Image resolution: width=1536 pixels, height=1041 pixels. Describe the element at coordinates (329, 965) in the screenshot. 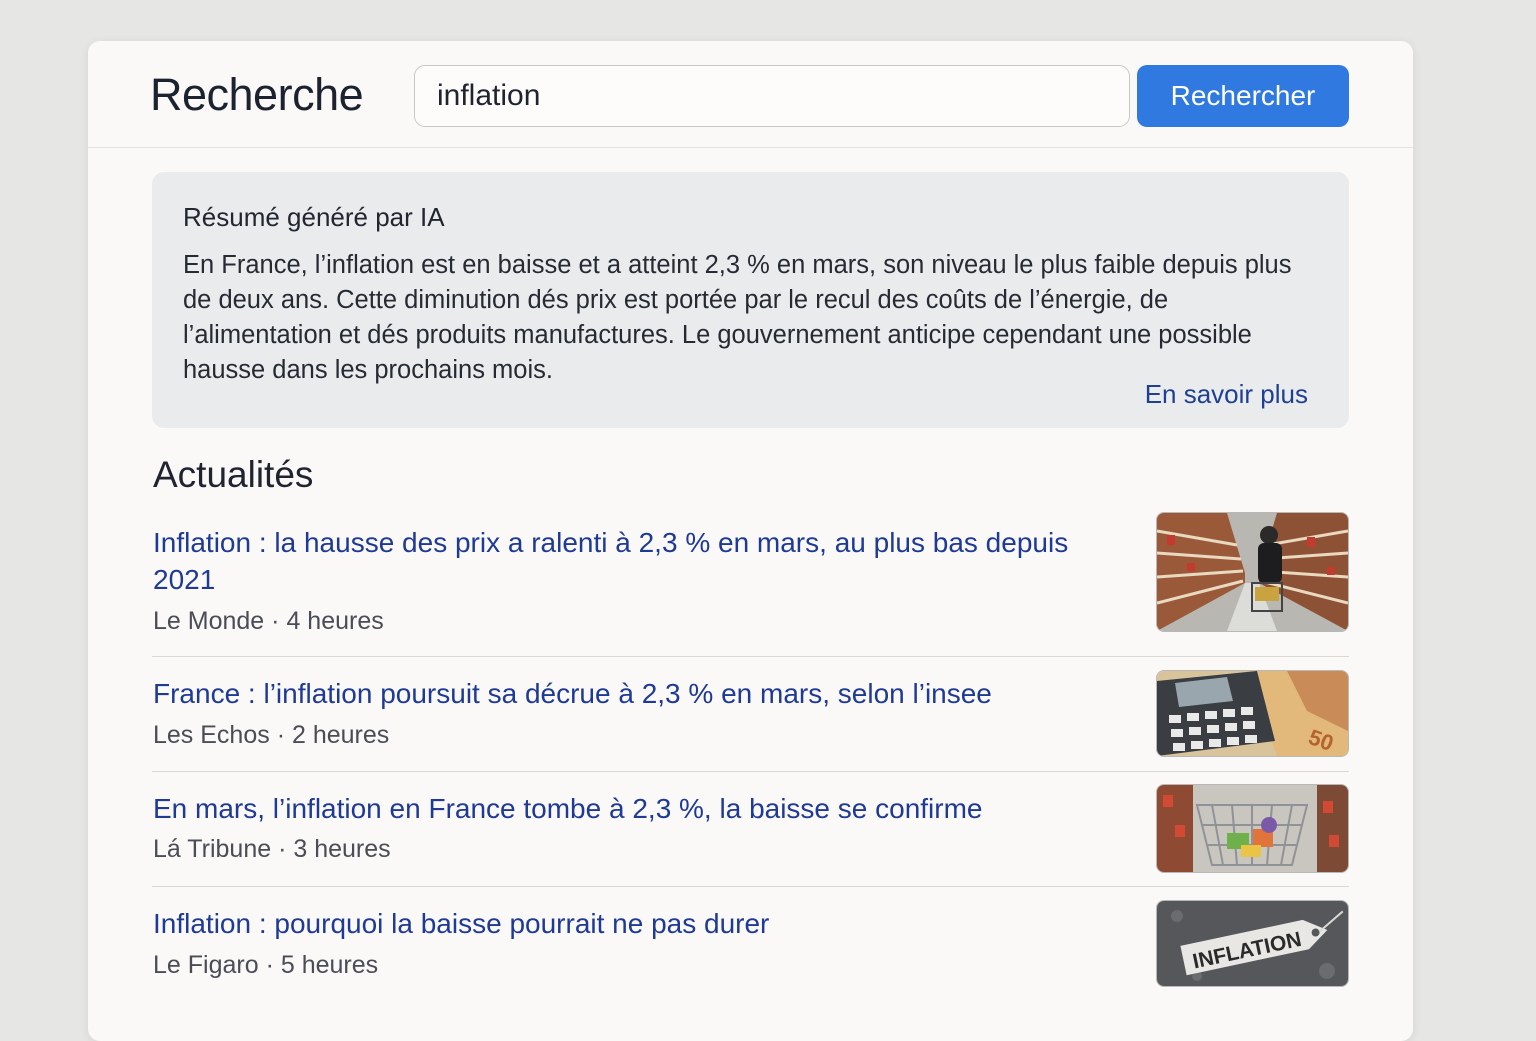

I see `news-age: 5 heures` at that location.